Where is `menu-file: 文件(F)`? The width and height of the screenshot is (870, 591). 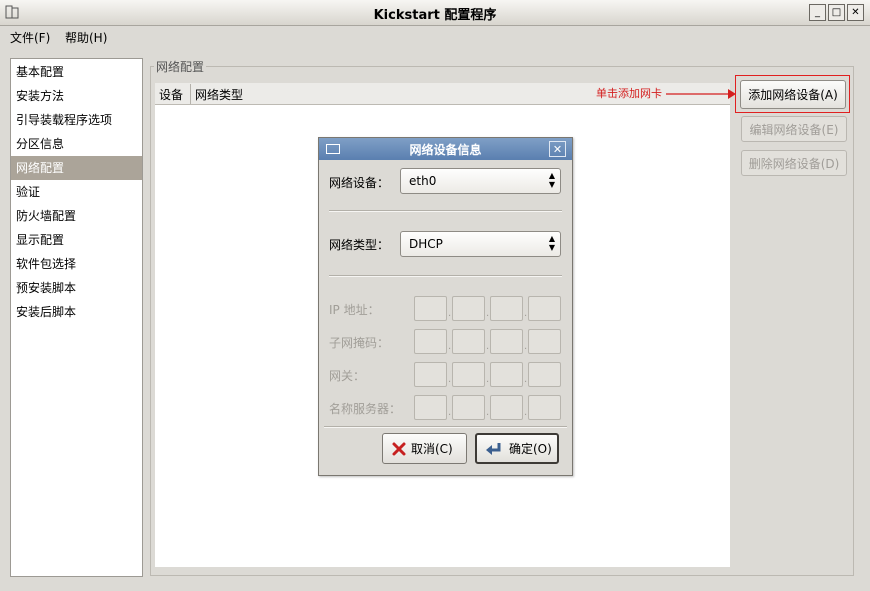
menu-file: 文件(F) is located at coordinates (30, 37).